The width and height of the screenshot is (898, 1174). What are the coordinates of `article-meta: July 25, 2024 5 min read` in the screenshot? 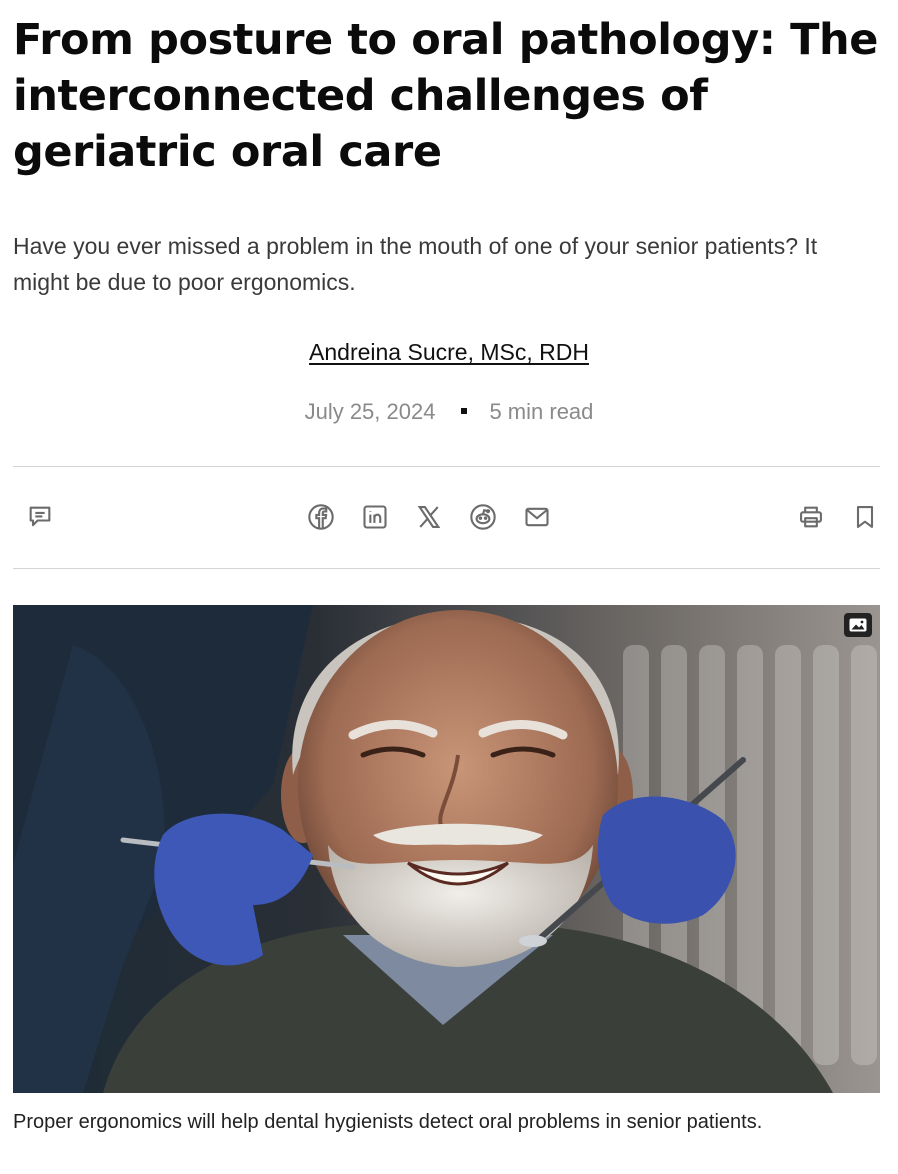 It's located at (449, 412).